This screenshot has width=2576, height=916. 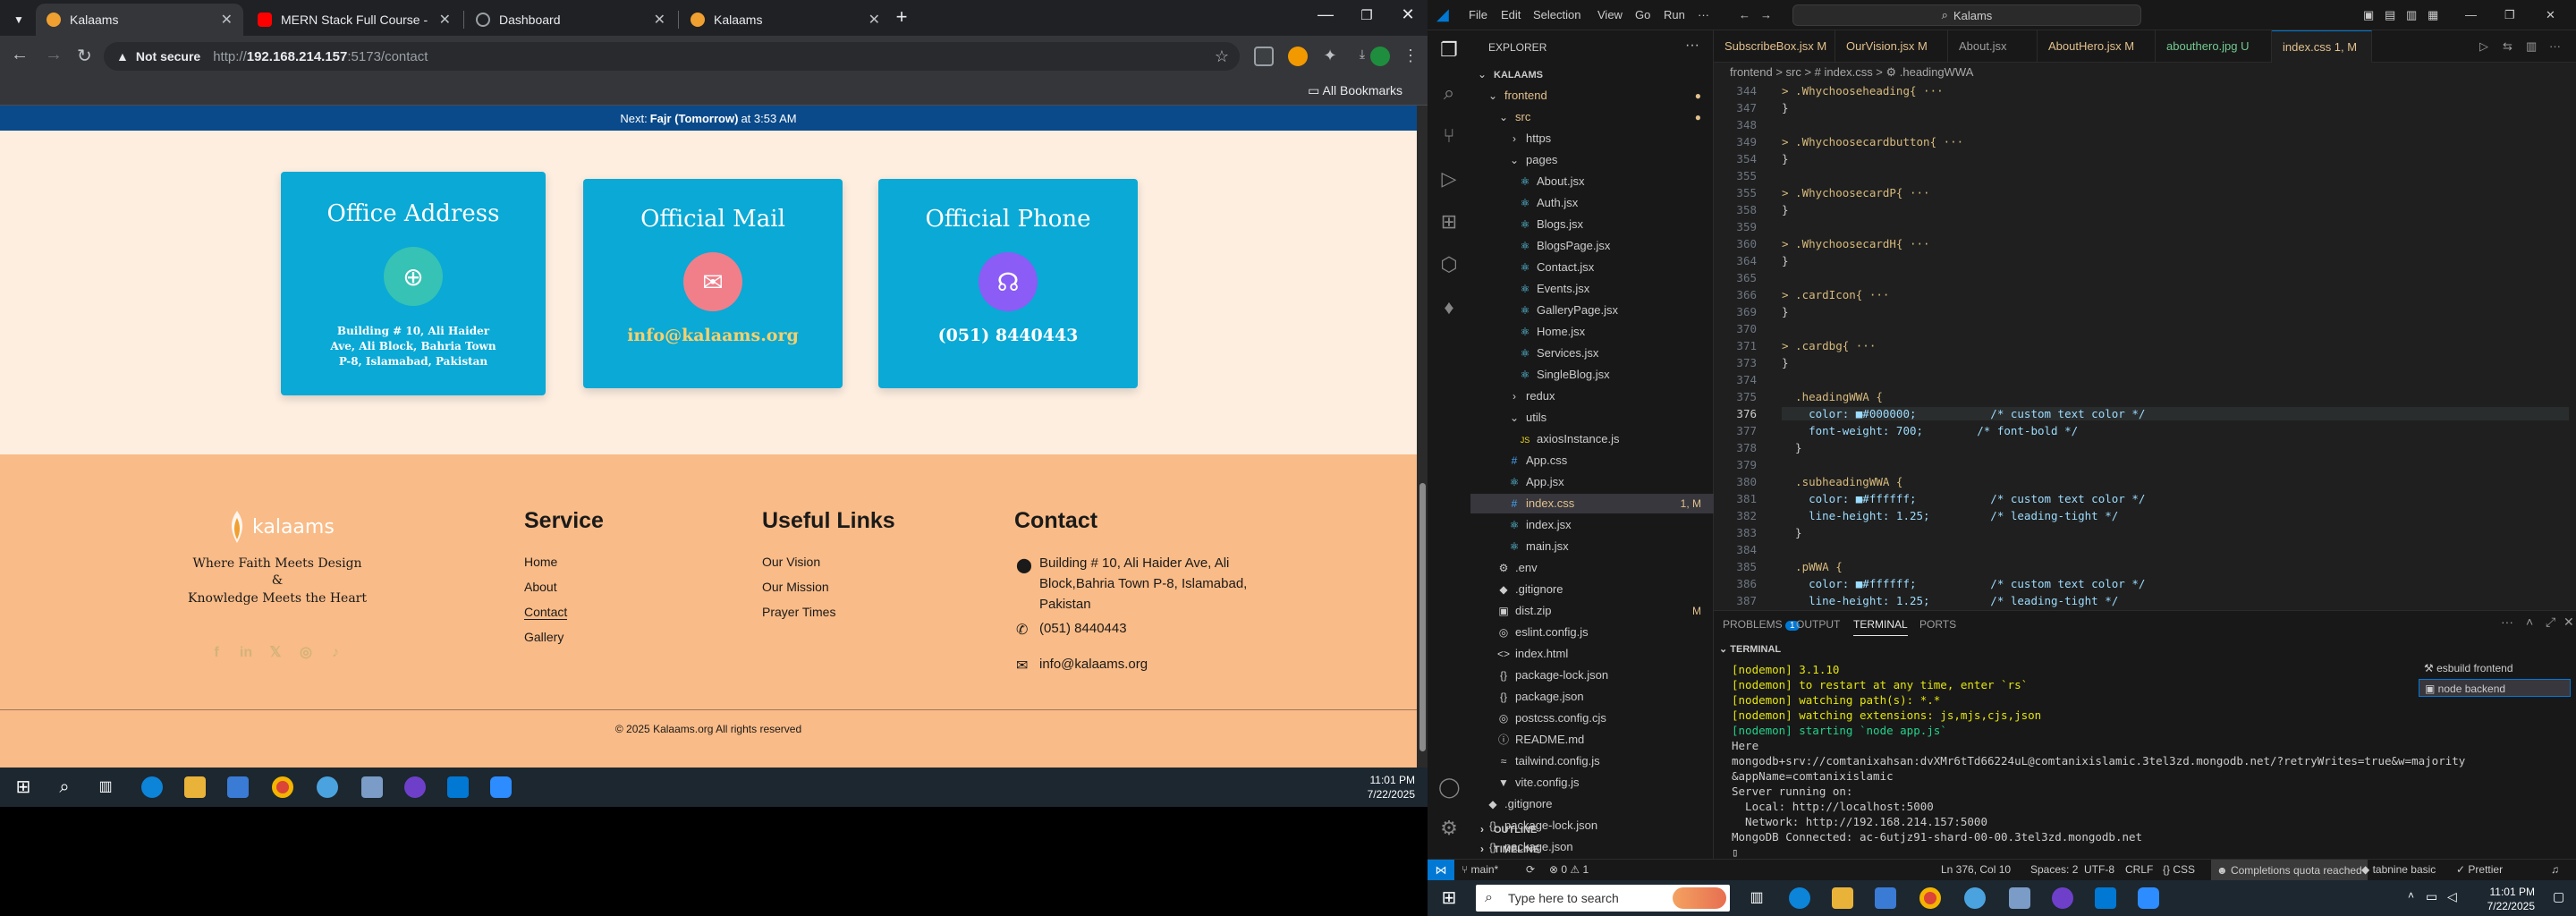 What do you see at coordinates (354, 20) in the screenshot?
I see `tab-mern-course: MERN Stack Full Course - ECom ✕` at bounding box center [354, 20].